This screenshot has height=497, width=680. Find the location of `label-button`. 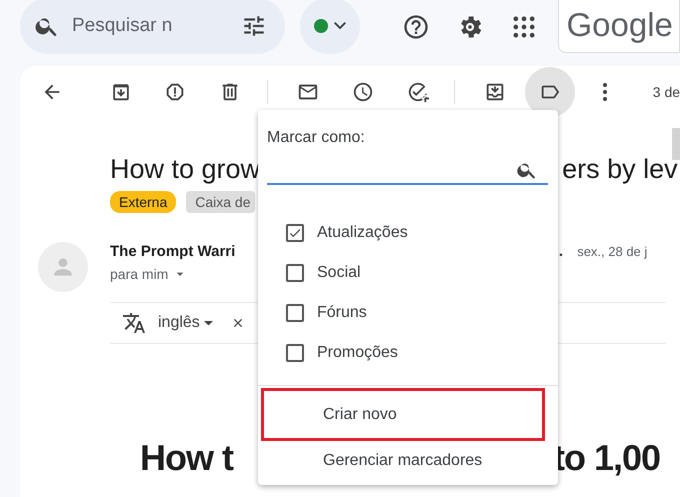

label-button is located at coordinates (550, 92).